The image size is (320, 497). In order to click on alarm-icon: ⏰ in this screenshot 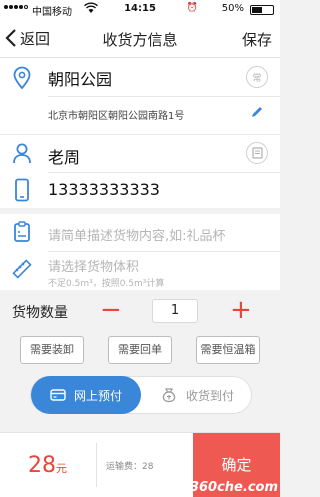, I will do `click(192, 8)`.